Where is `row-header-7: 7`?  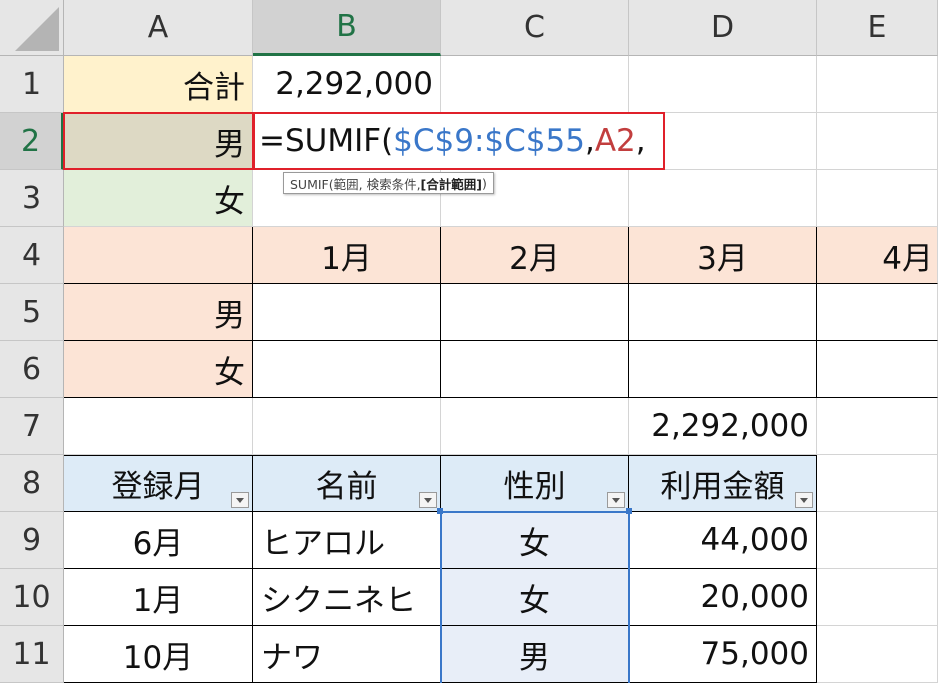
row-header-7: 7 is located at coordinates (32, 426).